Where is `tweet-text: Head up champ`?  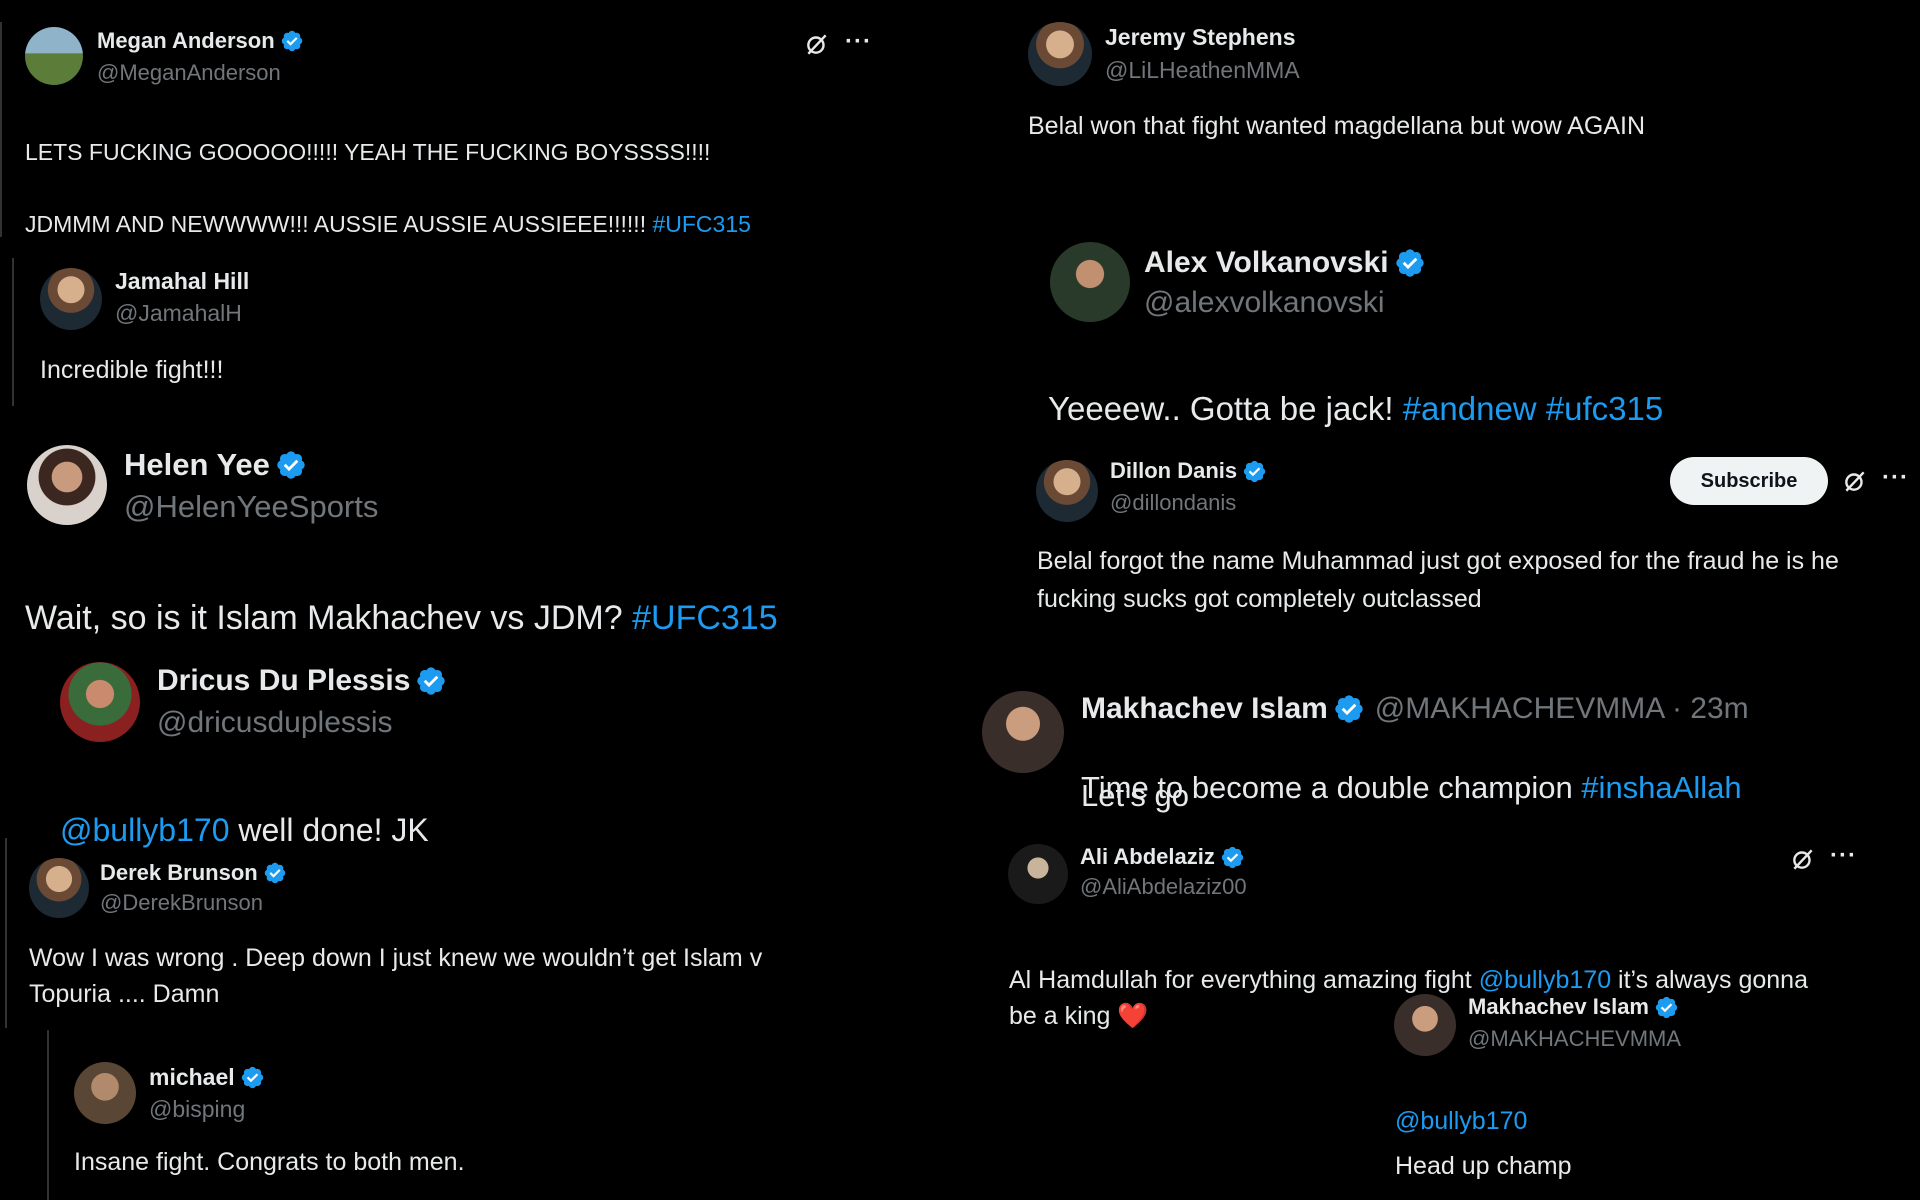
tweet-text: Head up champ is located at coordinates (1483, 1166).